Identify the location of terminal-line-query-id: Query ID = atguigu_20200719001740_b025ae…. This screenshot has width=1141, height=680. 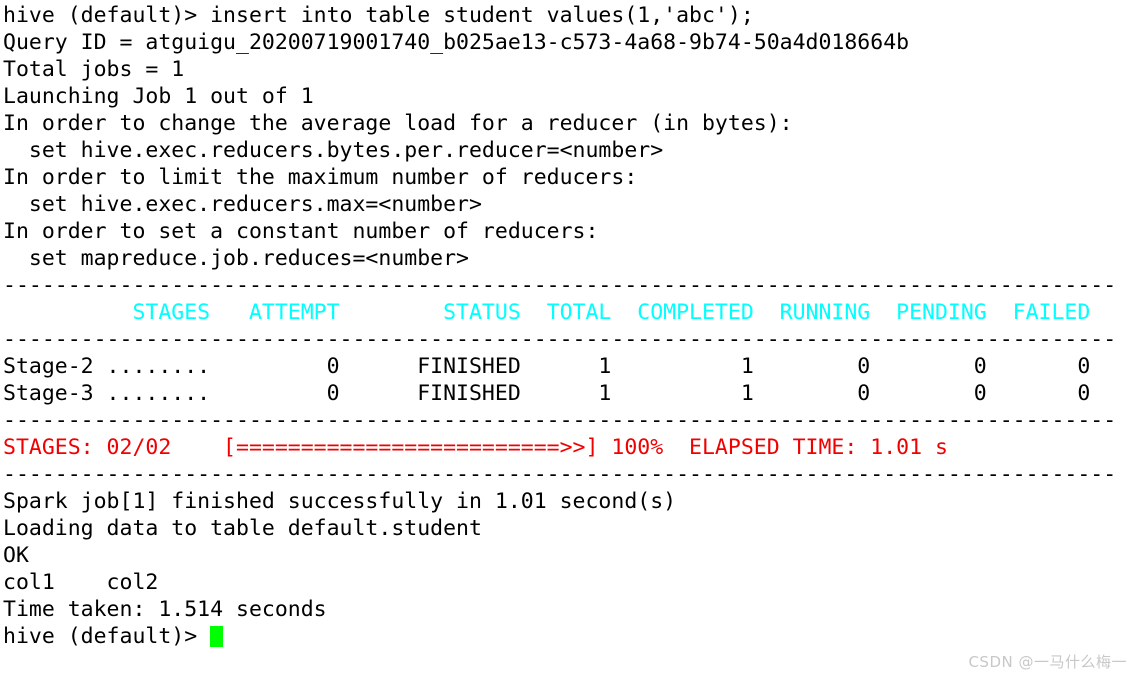
(456, 42).